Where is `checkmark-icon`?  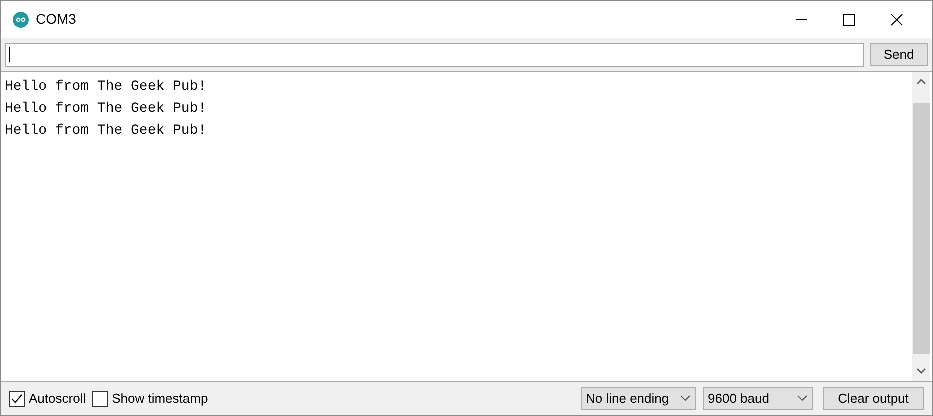 checkmark-icon is located at coordinates (17, 399).